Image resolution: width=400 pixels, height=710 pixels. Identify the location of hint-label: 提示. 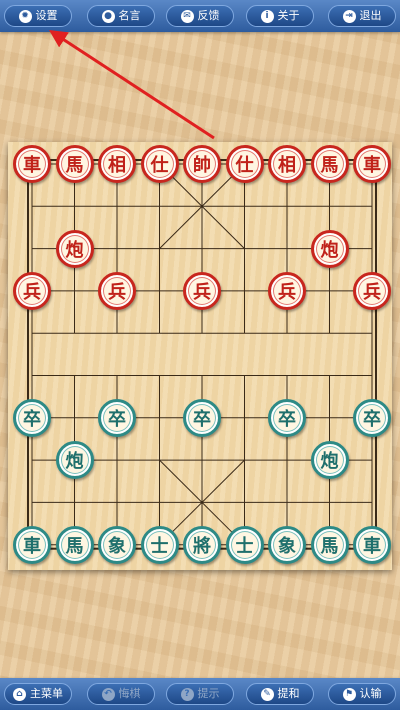
(208, 693).